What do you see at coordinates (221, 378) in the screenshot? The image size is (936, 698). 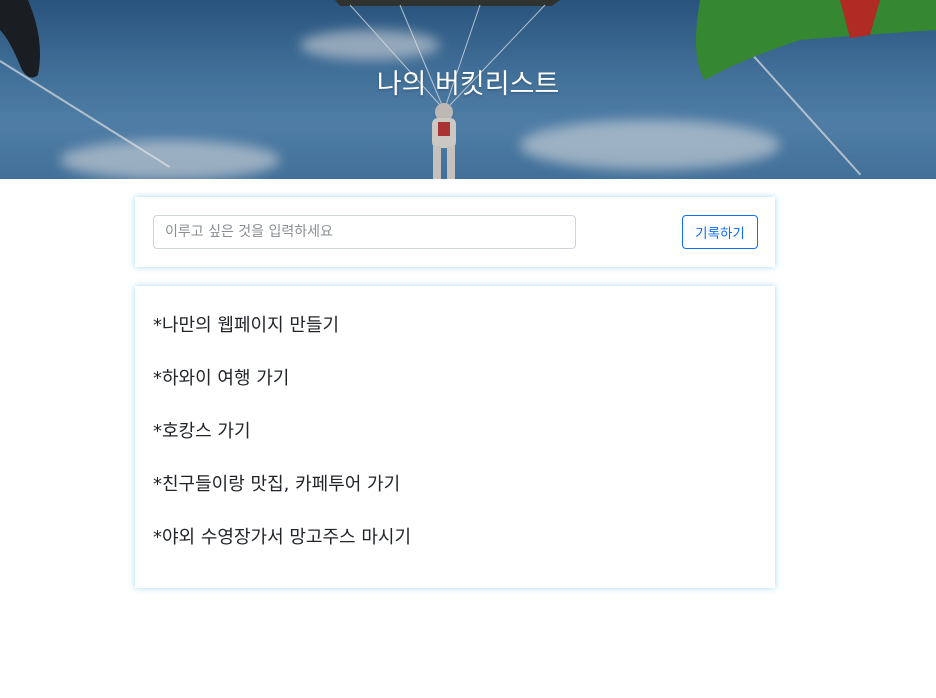 I see `list-item: *하와이 여행 가기` at bounding box center [221, 378].